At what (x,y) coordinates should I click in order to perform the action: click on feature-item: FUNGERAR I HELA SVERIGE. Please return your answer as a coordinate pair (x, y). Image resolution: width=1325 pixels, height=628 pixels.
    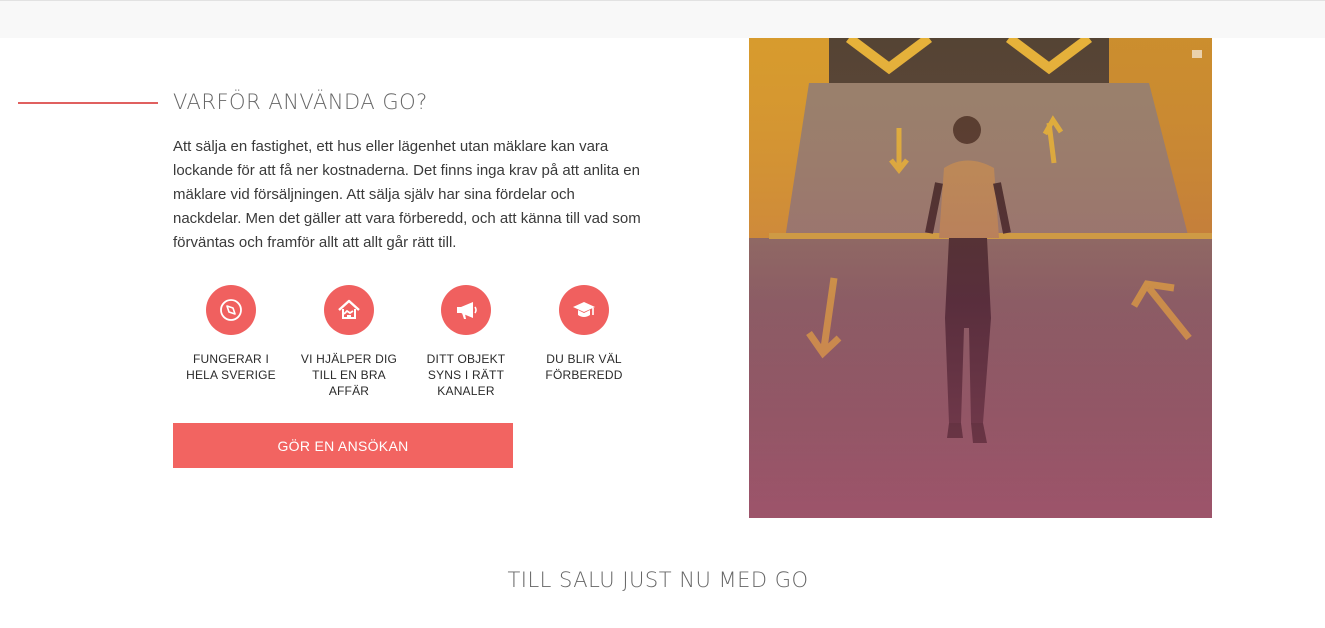
    Looking at the image, I should click on (231, 334).